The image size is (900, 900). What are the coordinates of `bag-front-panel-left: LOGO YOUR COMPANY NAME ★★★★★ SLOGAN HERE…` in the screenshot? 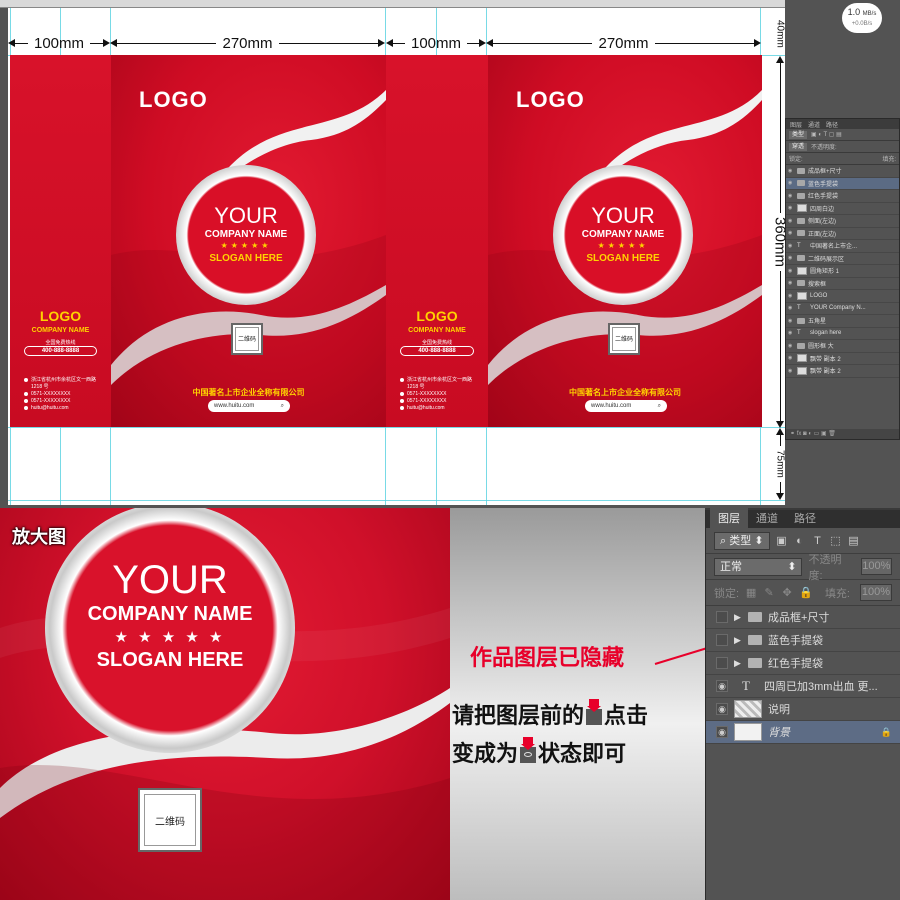 It's located at (248, 241).